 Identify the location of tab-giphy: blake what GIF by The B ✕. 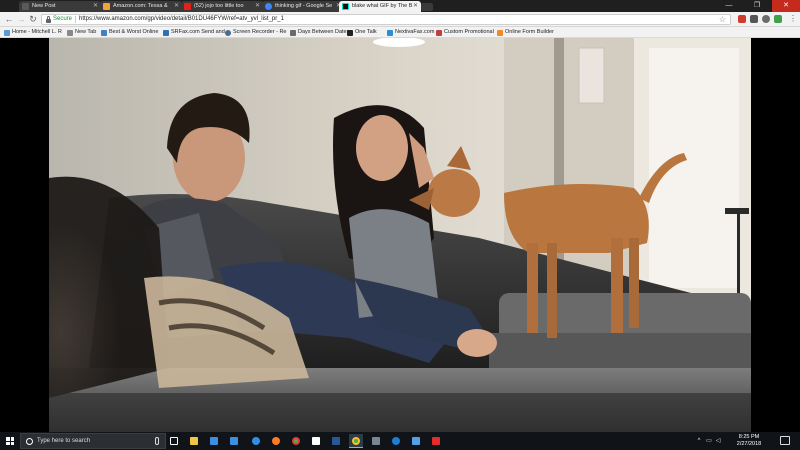
(380, 6).